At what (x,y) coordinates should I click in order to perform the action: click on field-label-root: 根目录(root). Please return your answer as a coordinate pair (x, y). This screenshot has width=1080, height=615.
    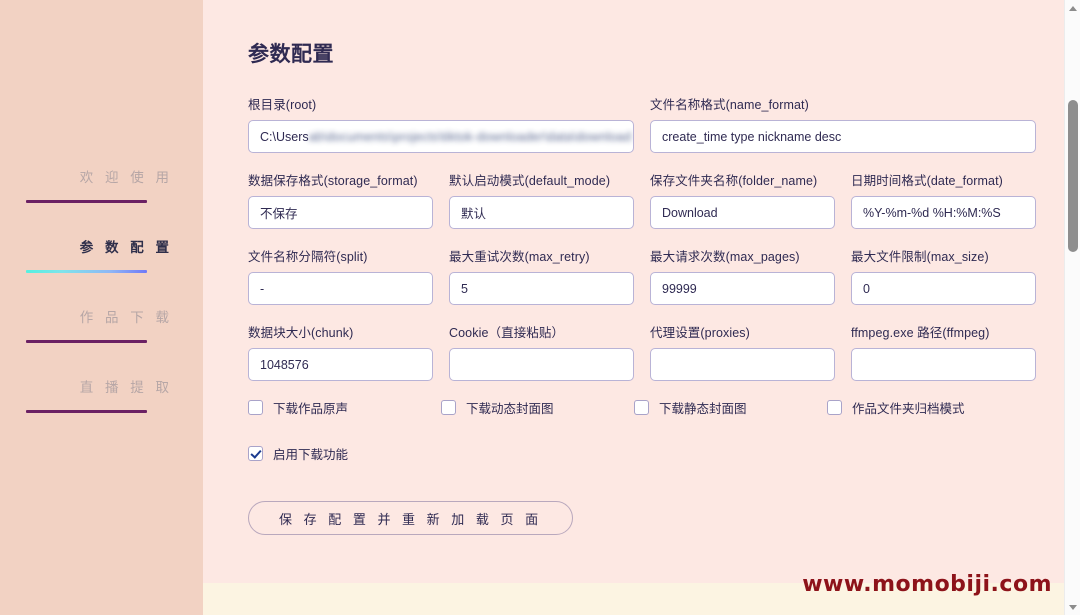
    Looking at the image, I should click on (282, 105).